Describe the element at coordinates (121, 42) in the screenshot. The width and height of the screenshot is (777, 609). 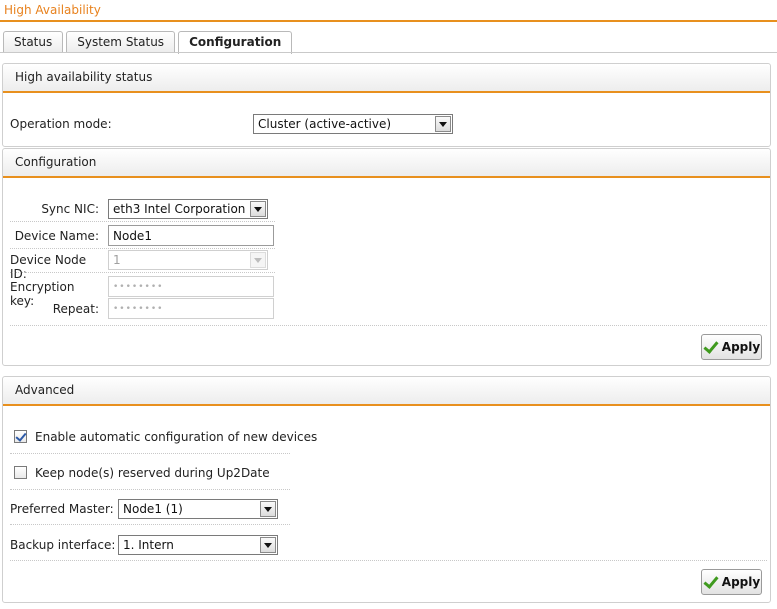
I see `tab-system-status: System Status` at that location.